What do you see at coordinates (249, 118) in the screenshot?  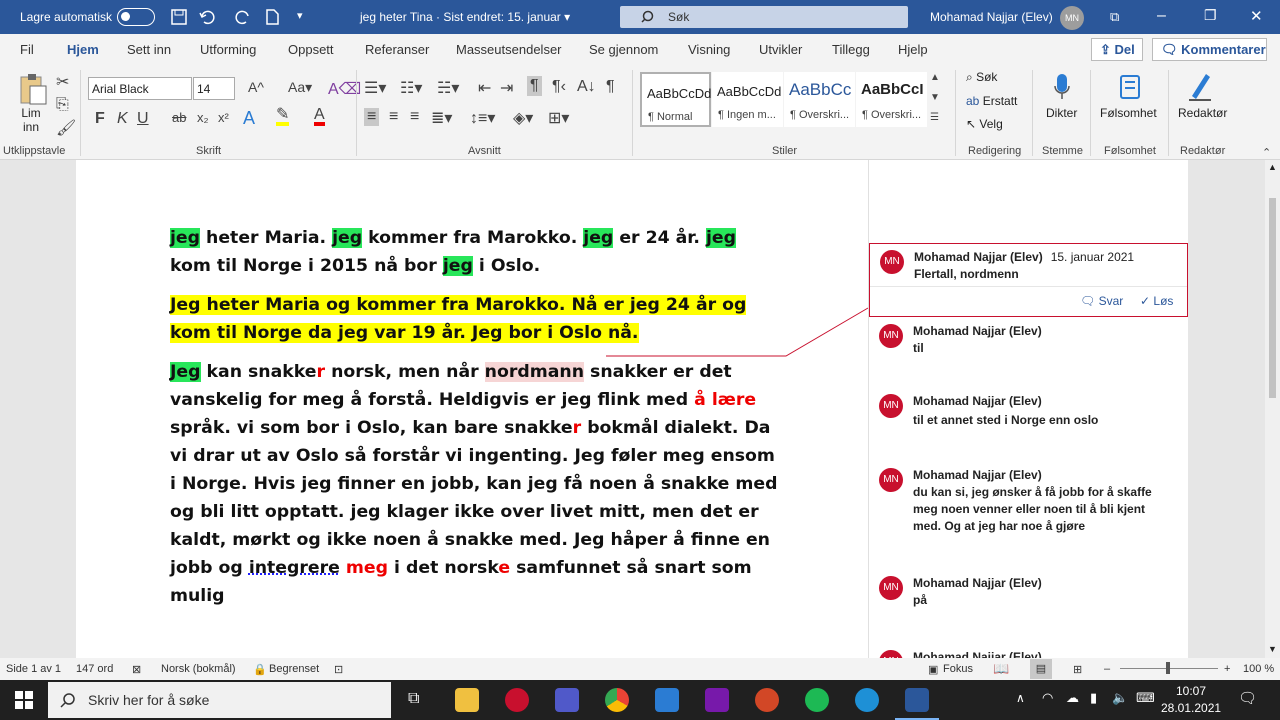 I see `text-effects-icon: A` at bounding box center [249, 118].